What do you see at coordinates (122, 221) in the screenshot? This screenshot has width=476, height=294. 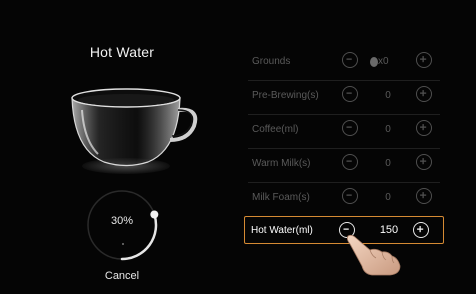 I see `progress-percent: 30%` at bounding box center [122, 221].